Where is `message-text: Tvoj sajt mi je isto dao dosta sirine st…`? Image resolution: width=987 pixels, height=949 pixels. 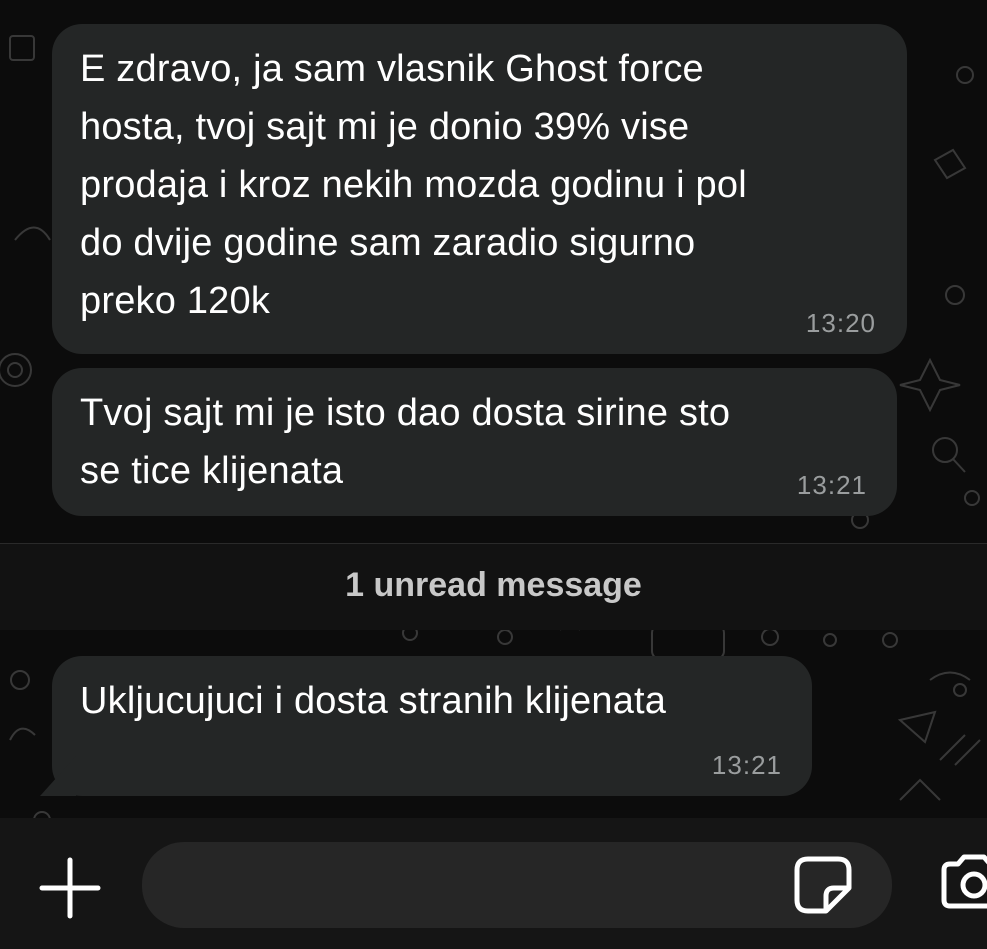
message-text: Tvoj sajt mi je isto dao dosta sirine st… is located at coordinates (405, 442).